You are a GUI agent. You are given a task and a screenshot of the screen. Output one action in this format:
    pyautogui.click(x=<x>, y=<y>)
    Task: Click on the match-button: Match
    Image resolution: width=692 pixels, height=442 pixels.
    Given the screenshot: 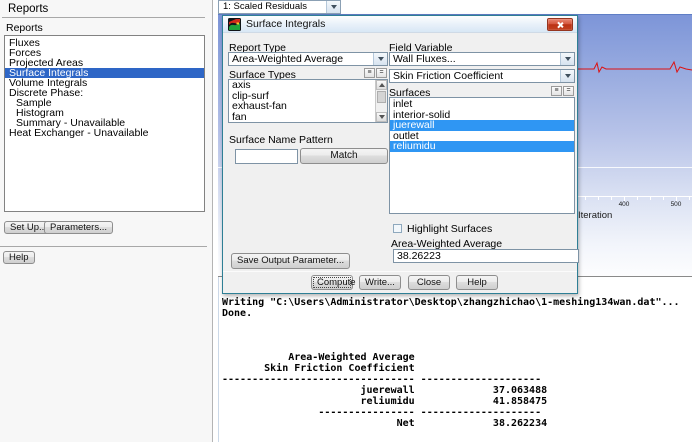 What is the action you would take?
    pyautogui.click(x=344, y=156)
    